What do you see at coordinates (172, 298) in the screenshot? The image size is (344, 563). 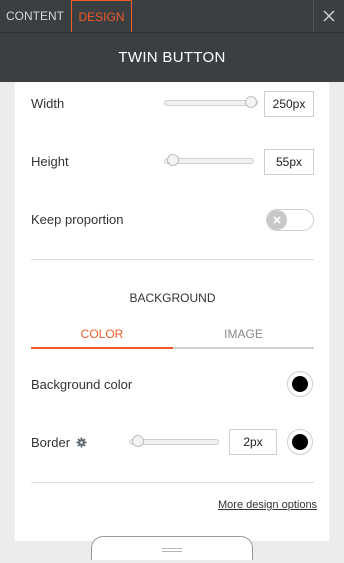 I see `background-section-title: BACKGROUND` at bounding box center [172, 298].